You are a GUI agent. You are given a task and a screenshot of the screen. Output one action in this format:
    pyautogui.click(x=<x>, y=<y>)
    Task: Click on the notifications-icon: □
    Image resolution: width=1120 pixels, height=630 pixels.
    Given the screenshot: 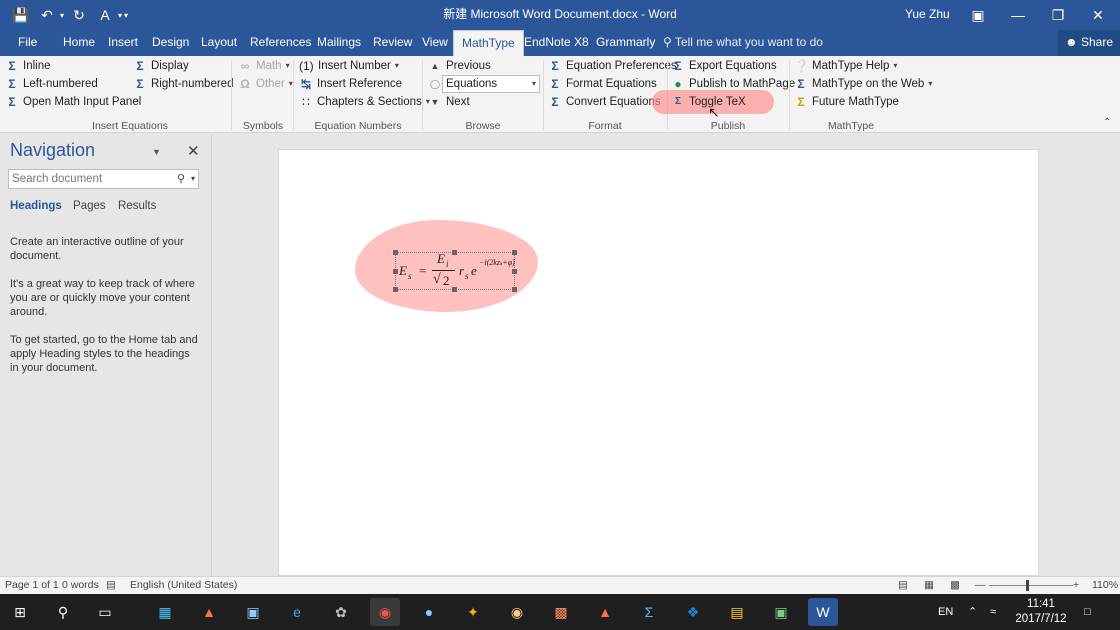 What is the action you would take?
    pyautogui.click(x=1087, y=612)
    